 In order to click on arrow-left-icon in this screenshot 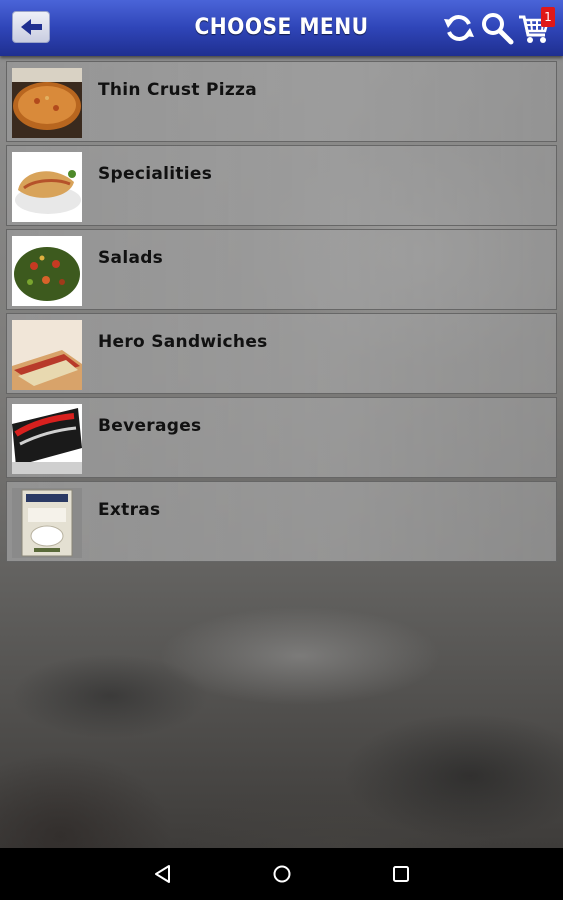, I will do `click(31, 27)`.